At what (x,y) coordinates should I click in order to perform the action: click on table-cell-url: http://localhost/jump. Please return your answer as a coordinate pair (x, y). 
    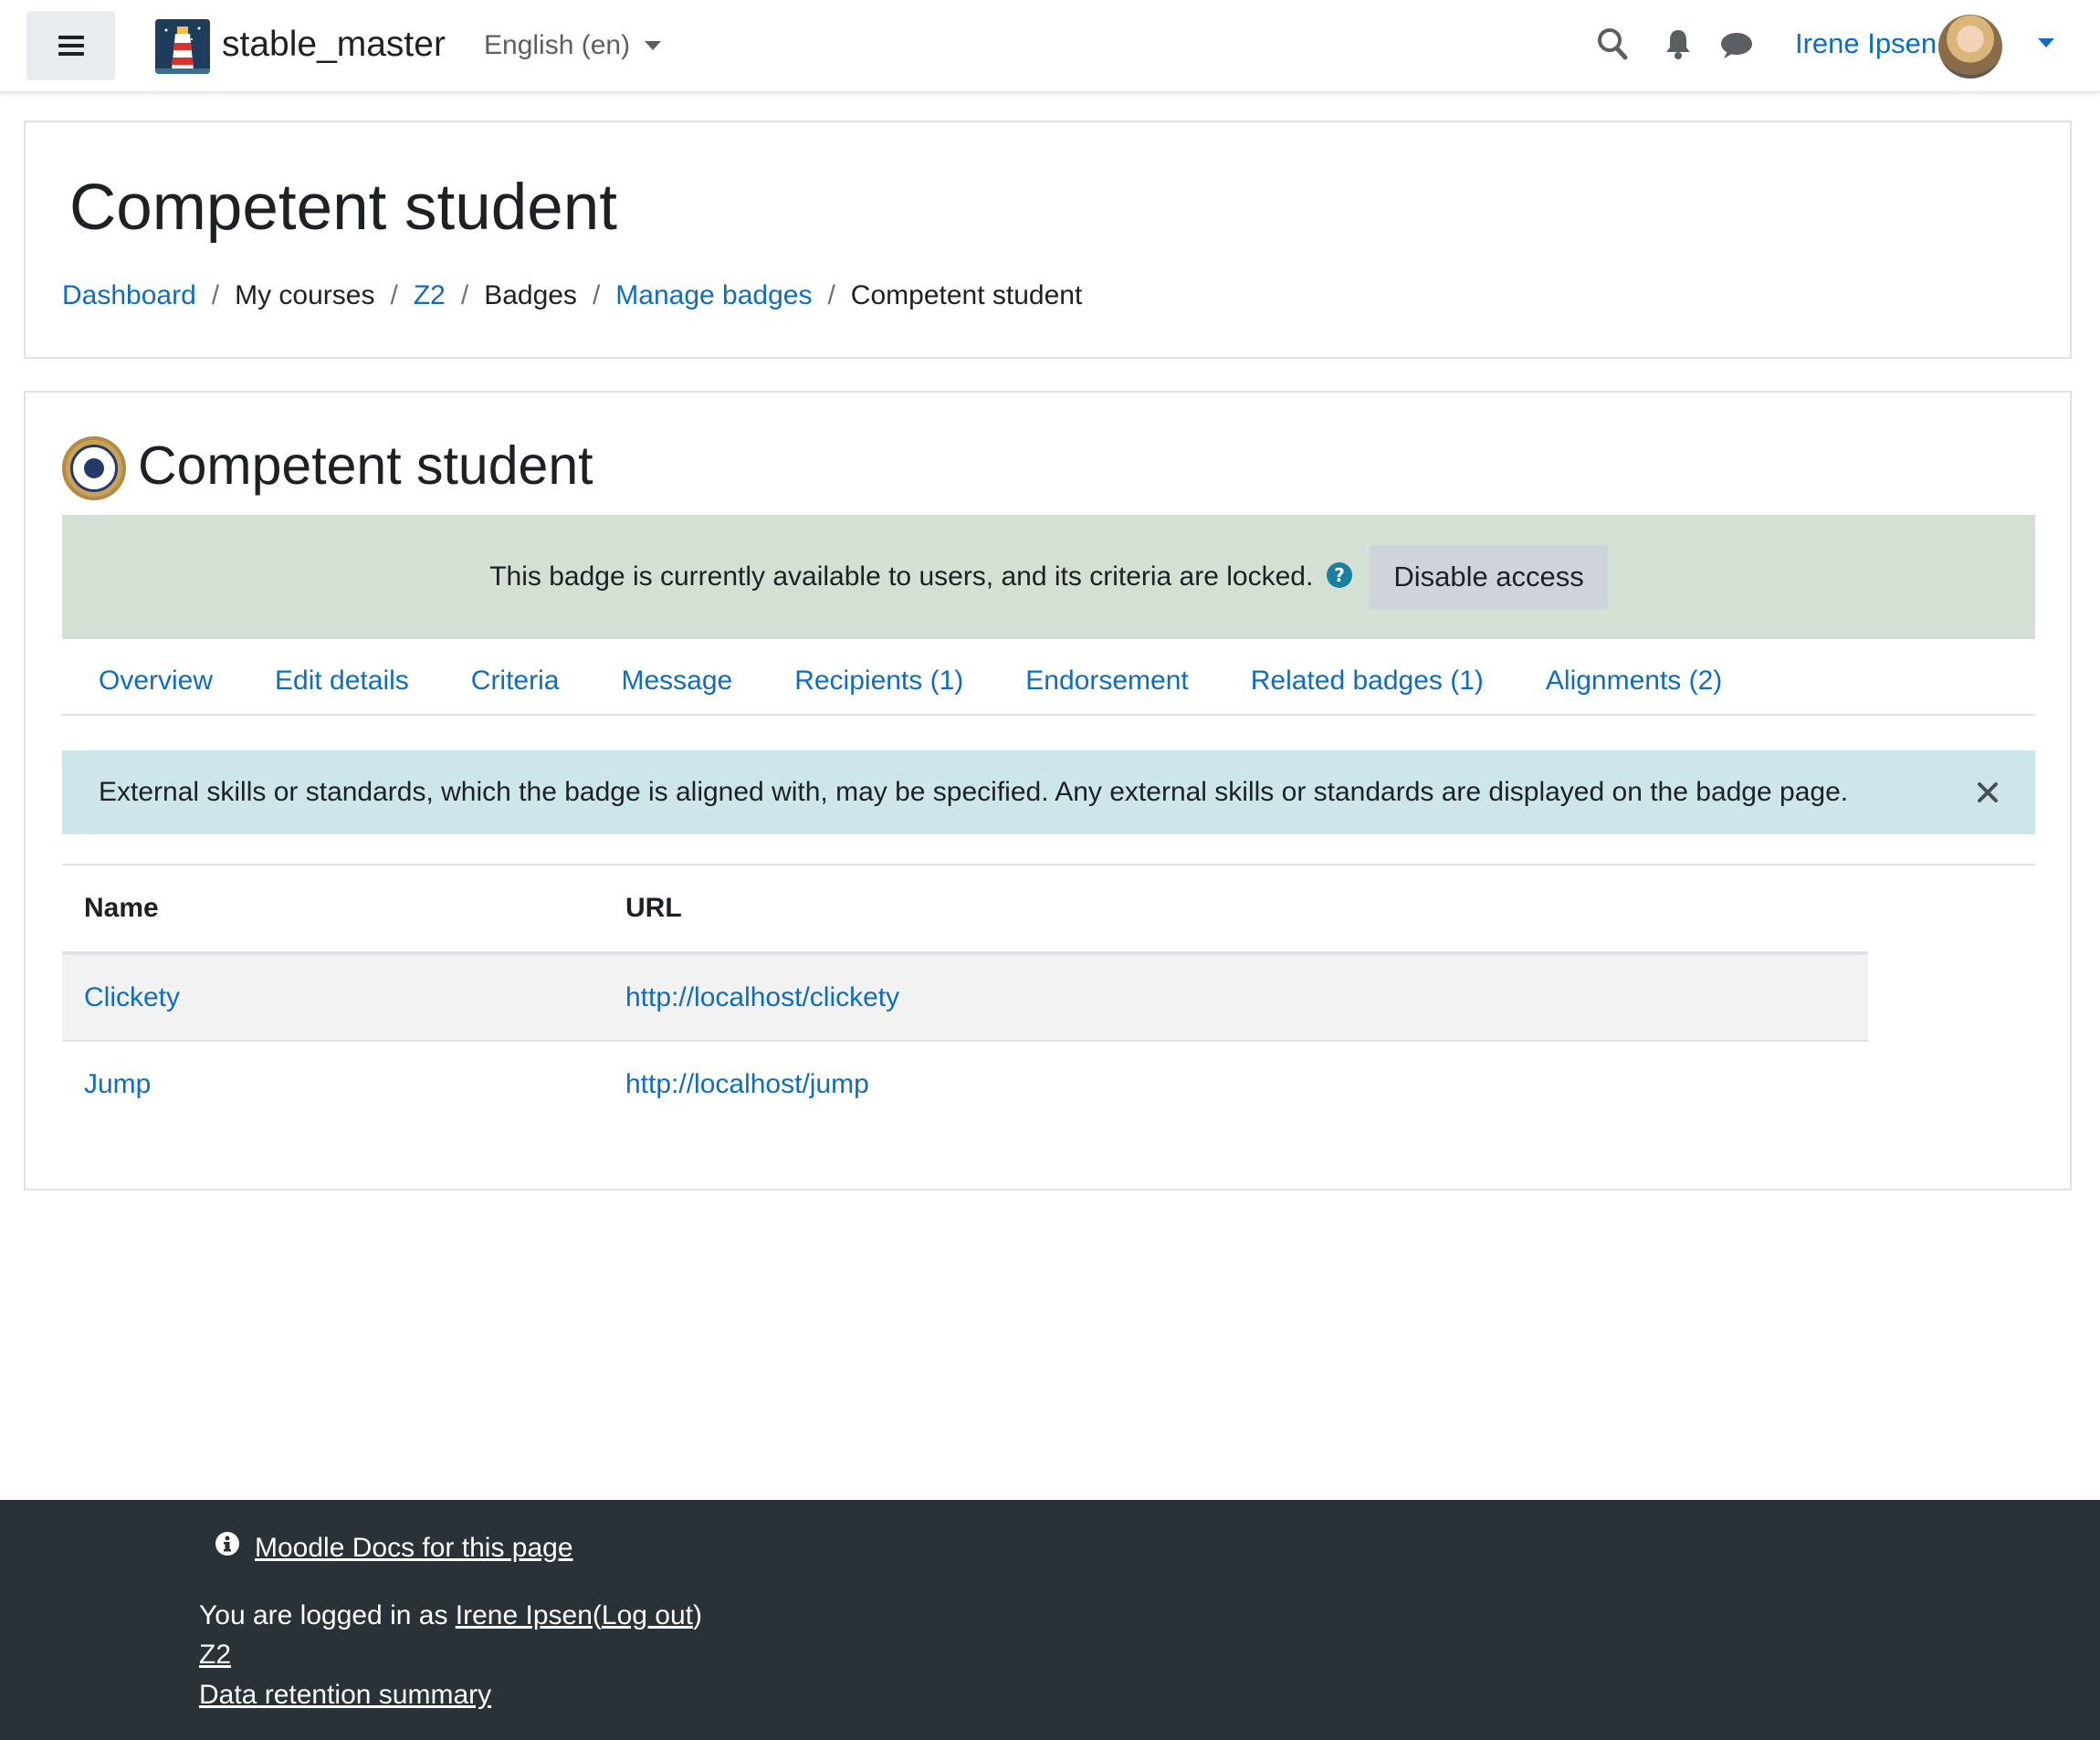
    Looking at the image, I should click on (1236, 1084).